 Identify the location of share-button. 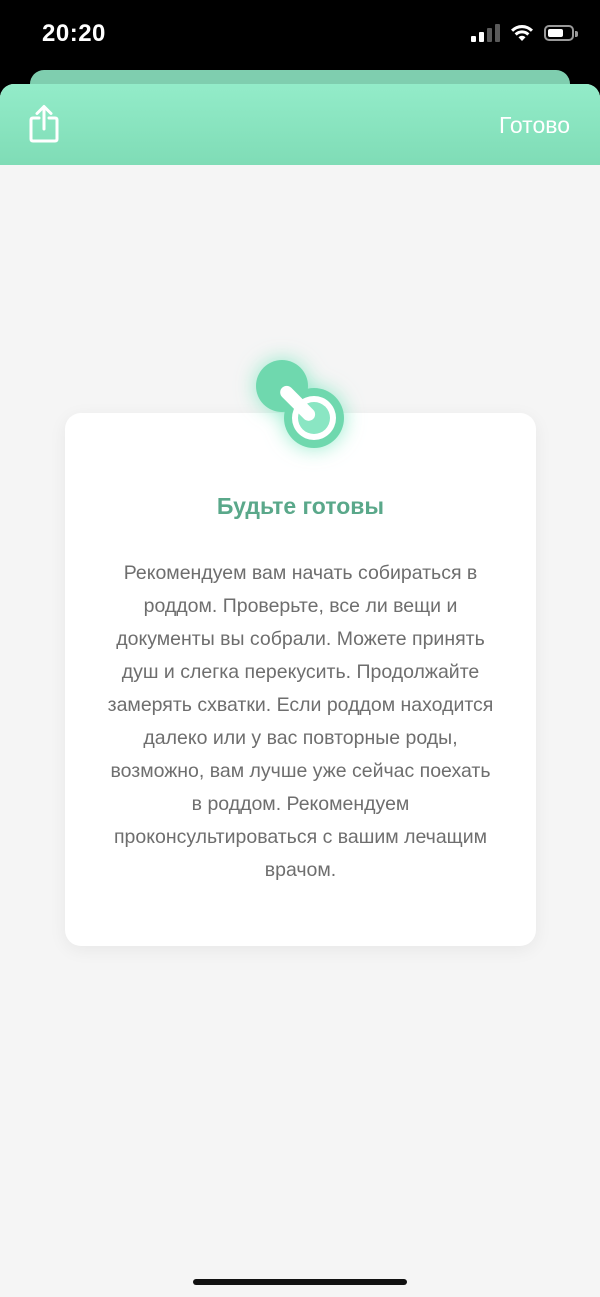
(44, 124).